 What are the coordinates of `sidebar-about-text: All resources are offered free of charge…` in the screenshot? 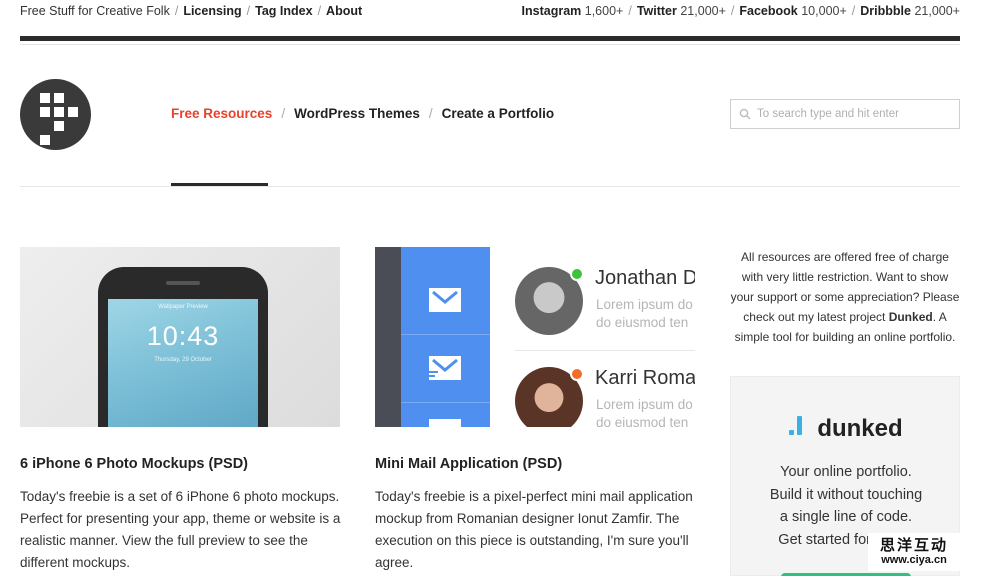 It's located at (845, 297).